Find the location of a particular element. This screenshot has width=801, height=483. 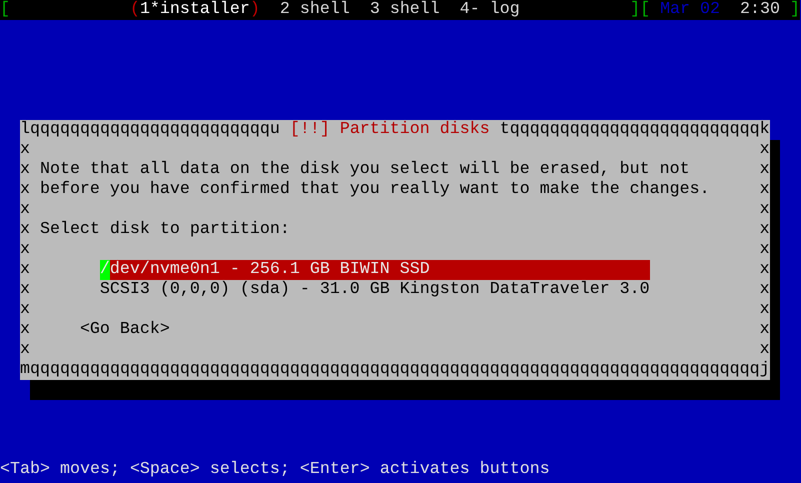

window-tab: 4- log is located at coordinates (490, 10).